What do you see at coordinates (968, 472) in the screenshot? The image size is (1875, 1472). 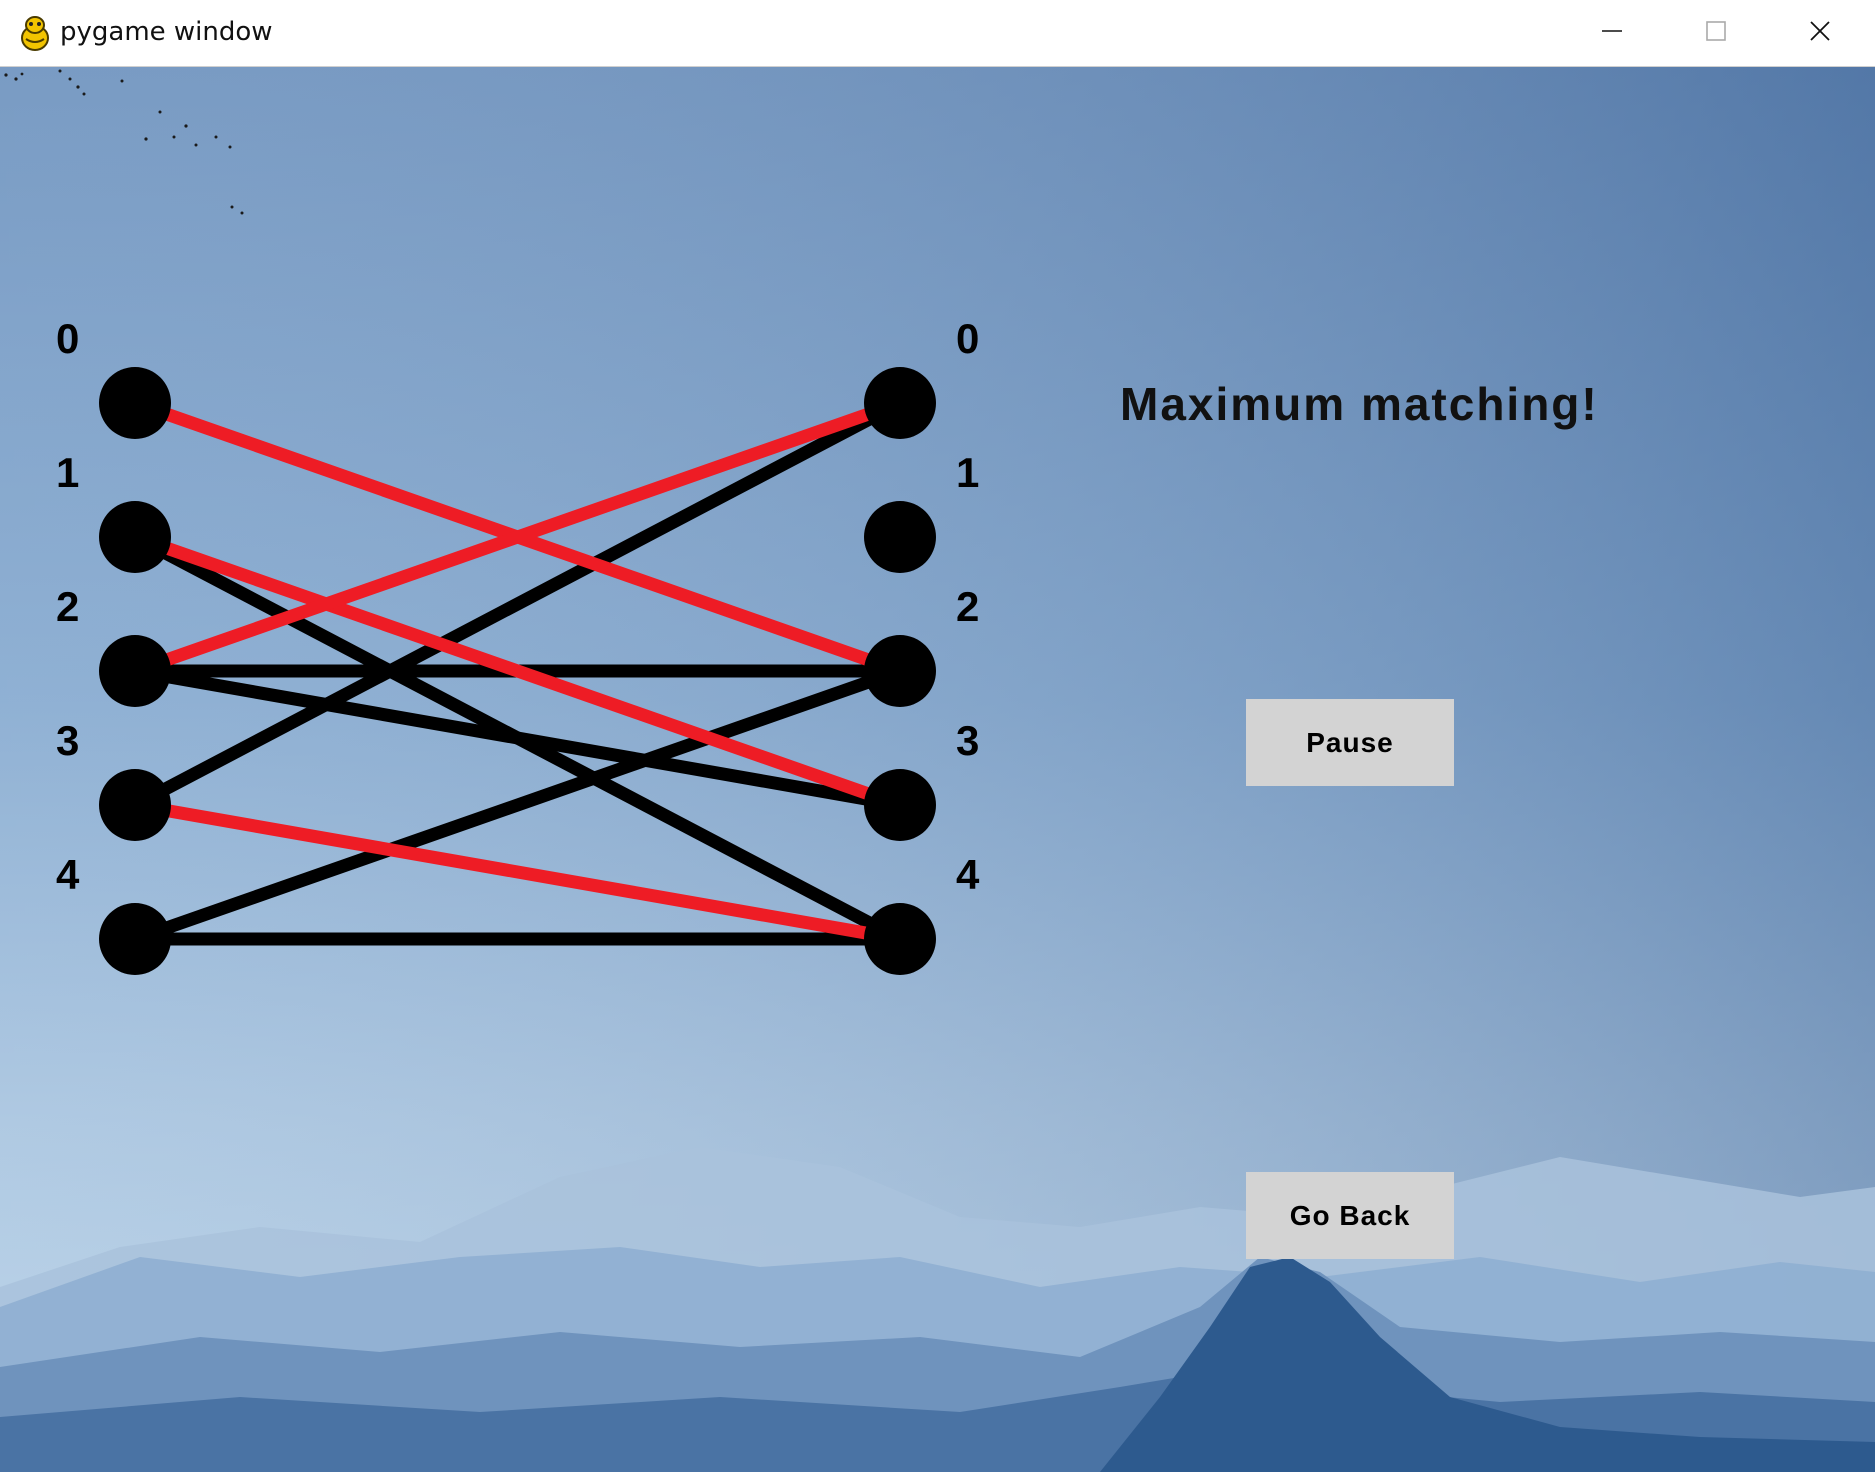 I see `right-node-label: 1` at bounding box center [968, 472].